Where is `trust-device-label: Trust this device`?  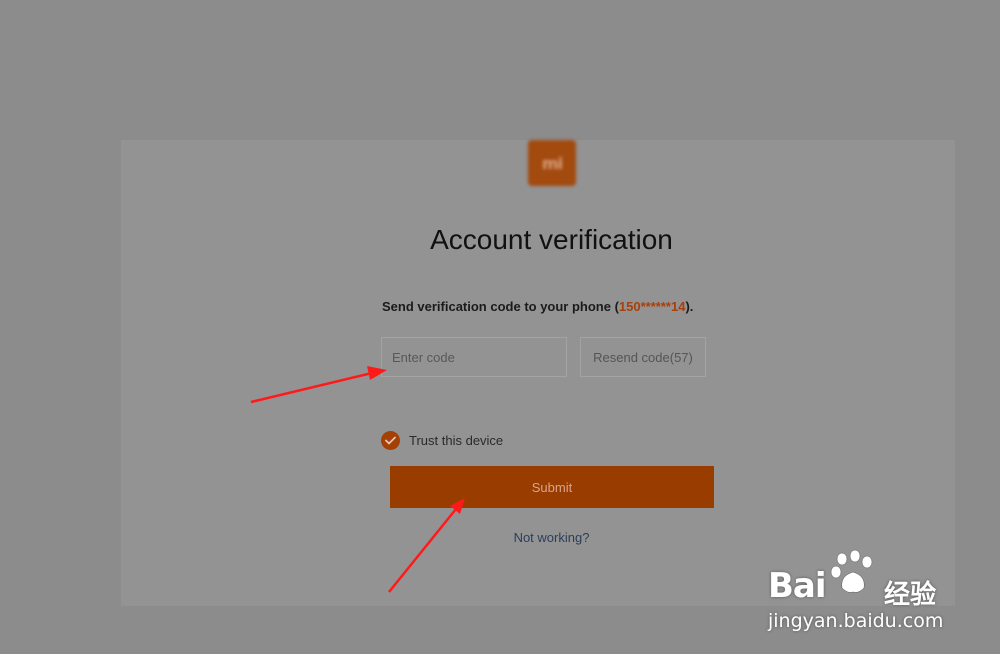 trust-device-label: Trust this device is located at coordinates (456, 440).